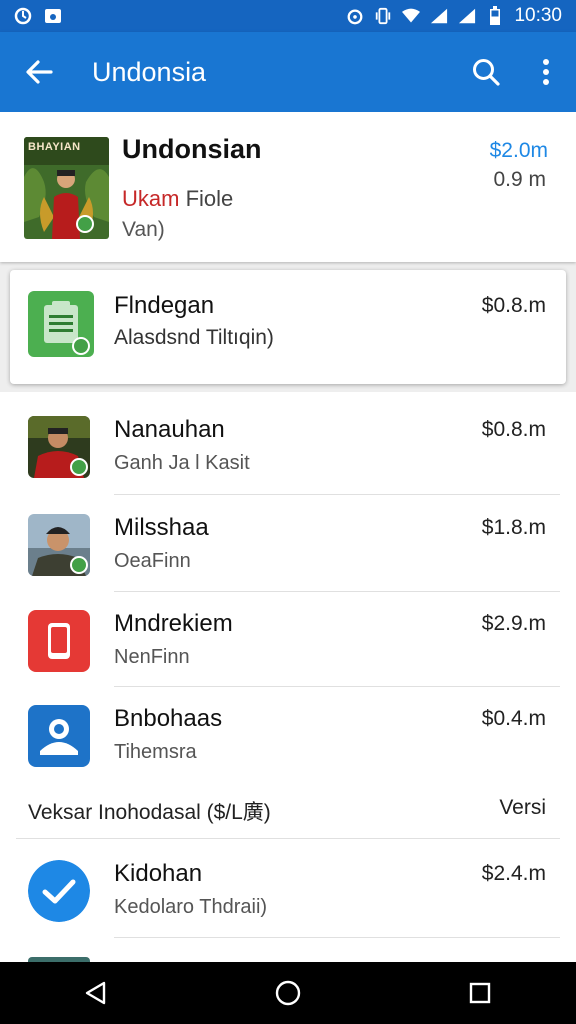 The image size is (576, 1024). Describe the element at coordinates (383, 16) in the screenshot. I see `vibrate-icon` at that location.